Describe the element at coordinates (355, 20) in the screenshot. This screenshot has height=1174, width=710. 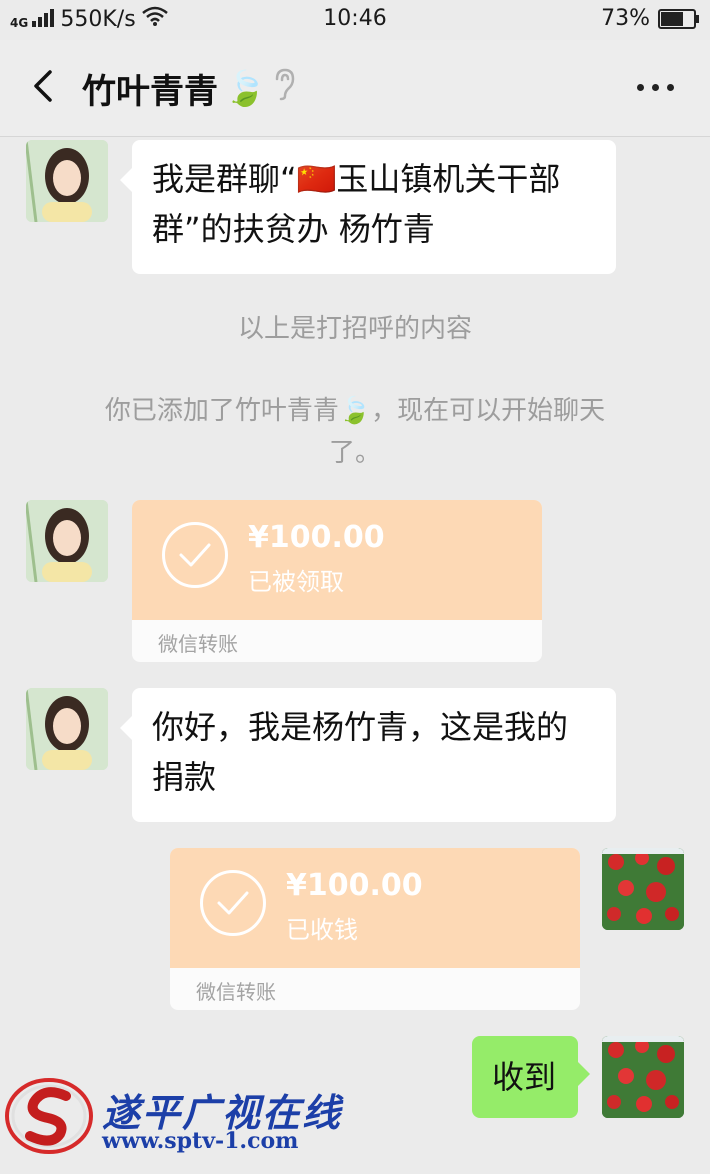
I see `status-bar: 4G 550K/s 10:46 73%` at that location.